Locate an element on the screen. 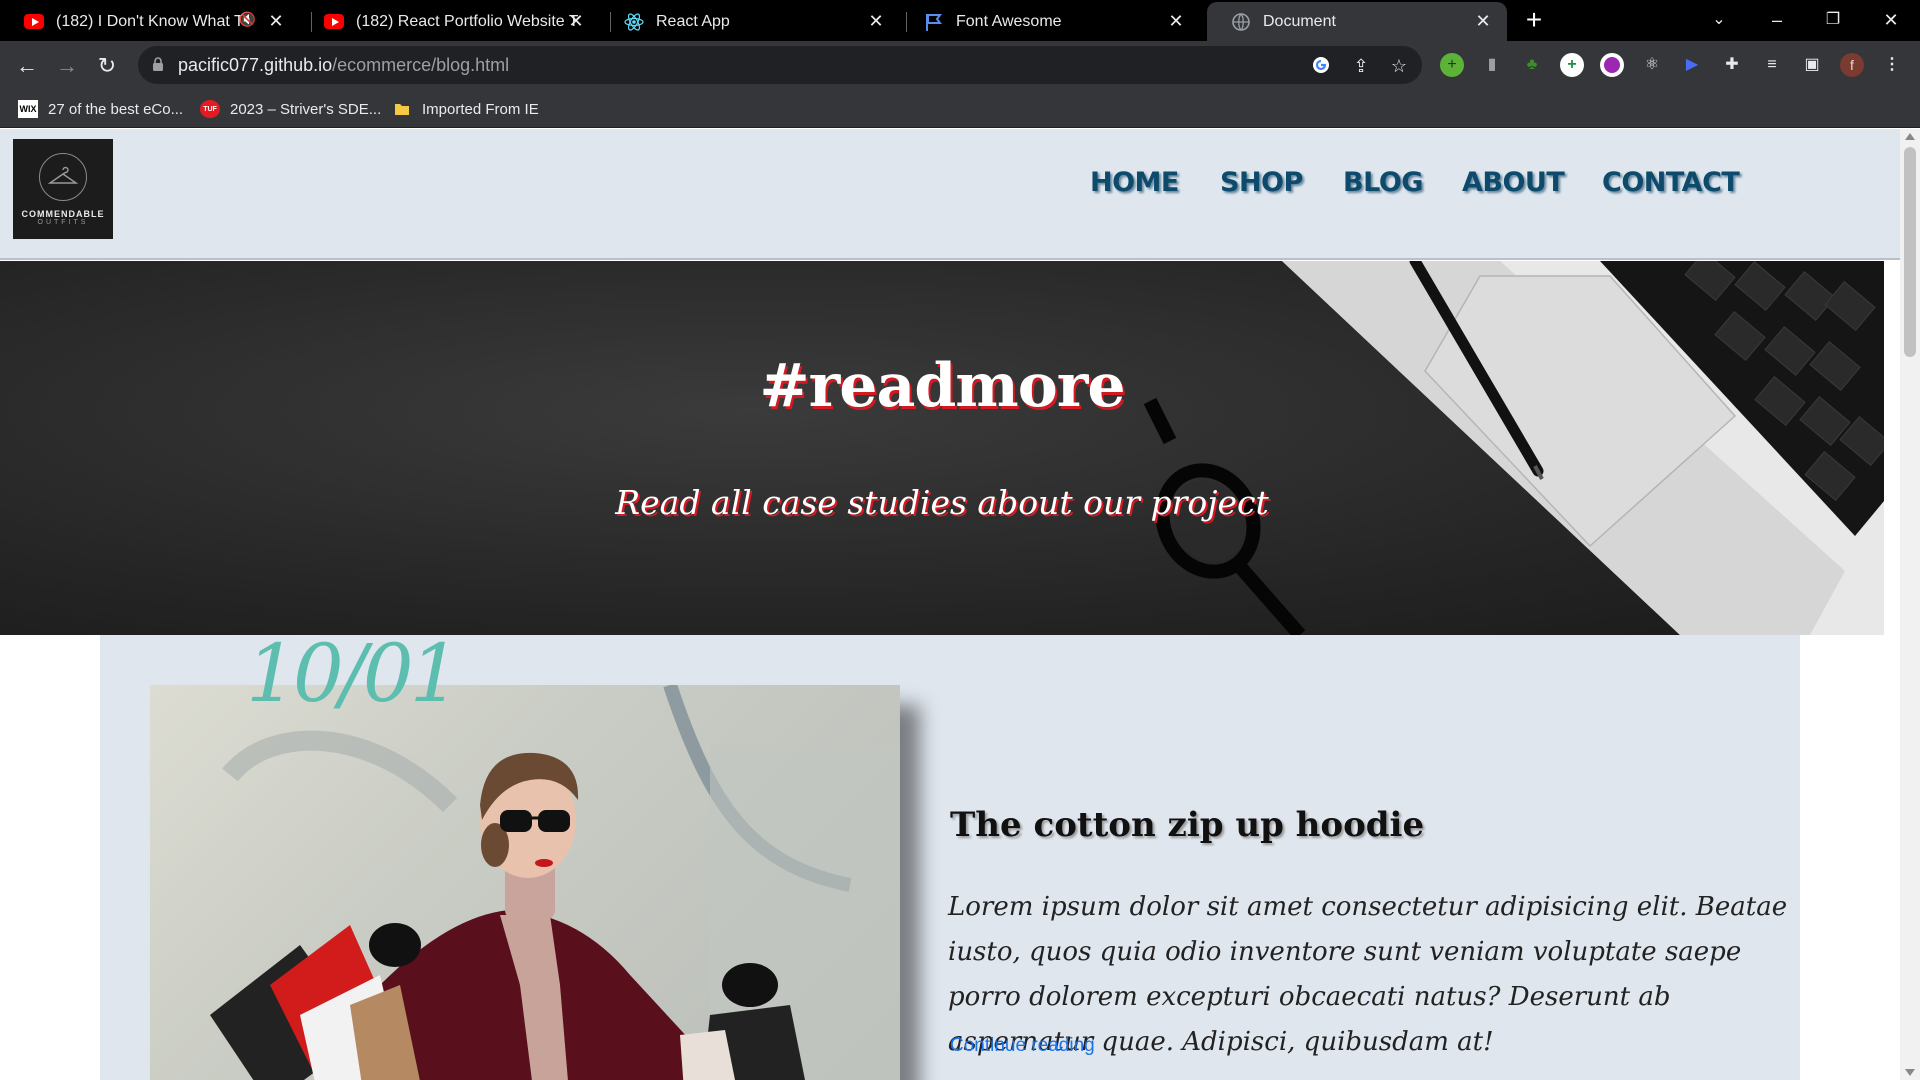 This screenshot has width=1920, height=1080. site-logo: COMMENDABLE OUTFITS is located at coordinates (63, 189).